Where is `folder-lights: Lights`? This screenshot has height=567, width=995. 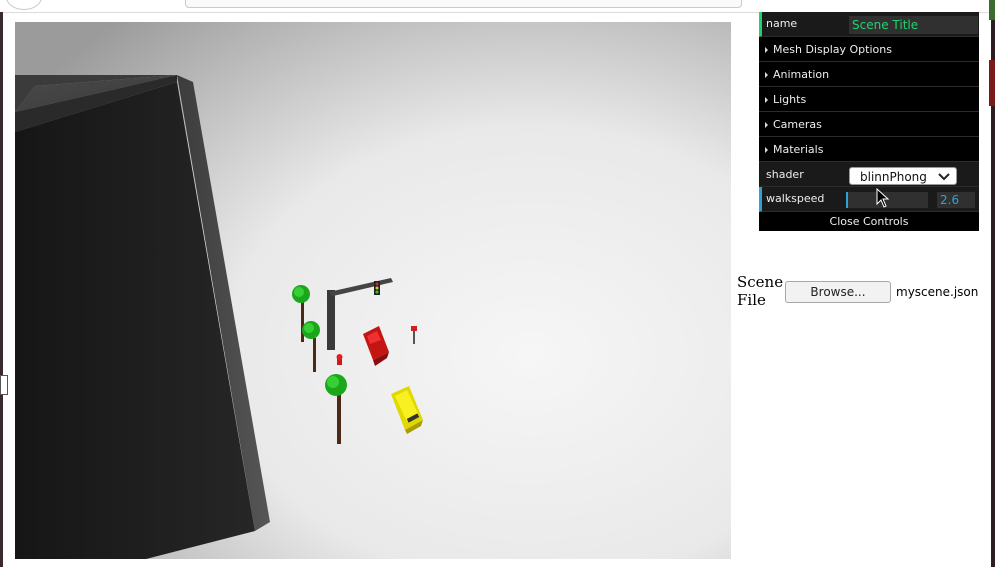 folder-lights: Lights is located at coordinates (869, 99).